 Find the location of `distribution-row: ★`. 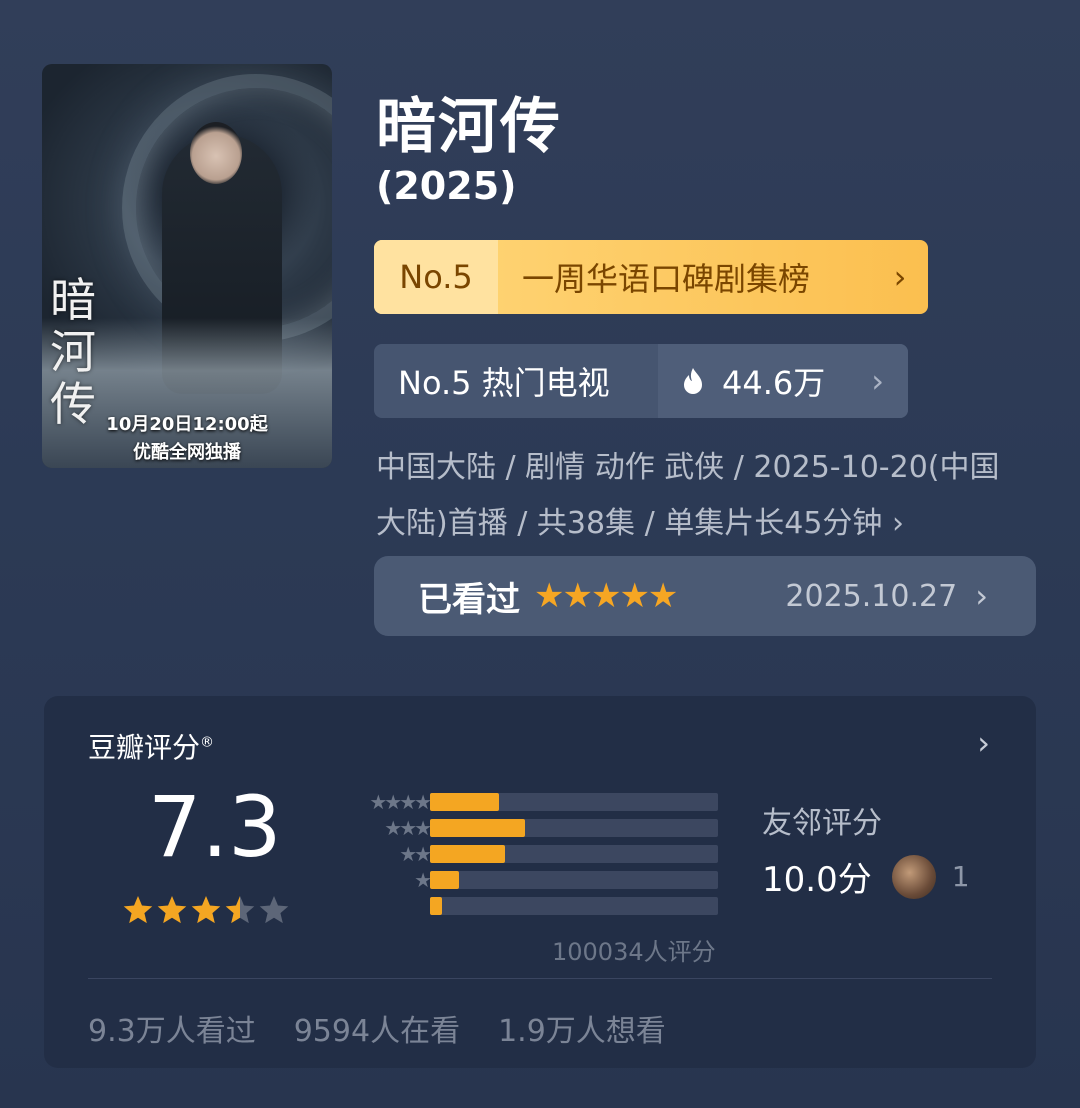

distribution-row: ★ is located at coordinates (524, 906).